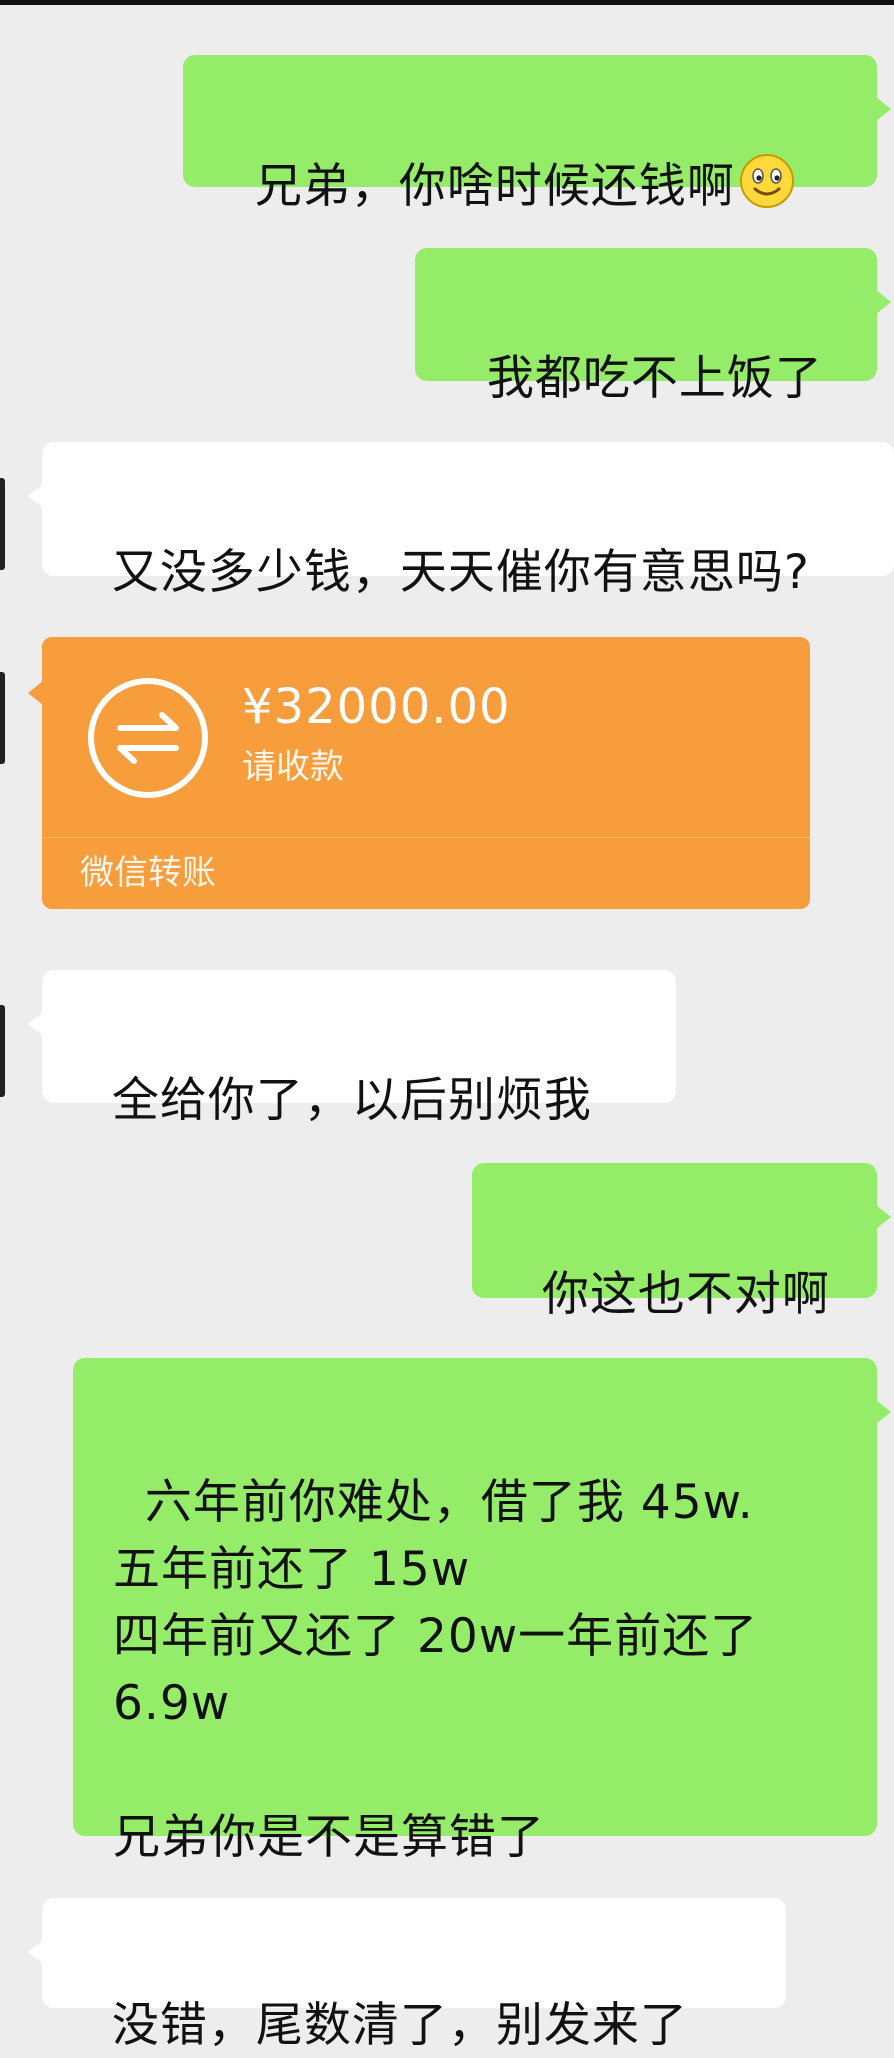  What do you see at coordinates (461, 521) in the screenshot?
I see `message-bubble-received: 又没多少钱，天天催你有意思吗?` at bounding box center [461, 521].